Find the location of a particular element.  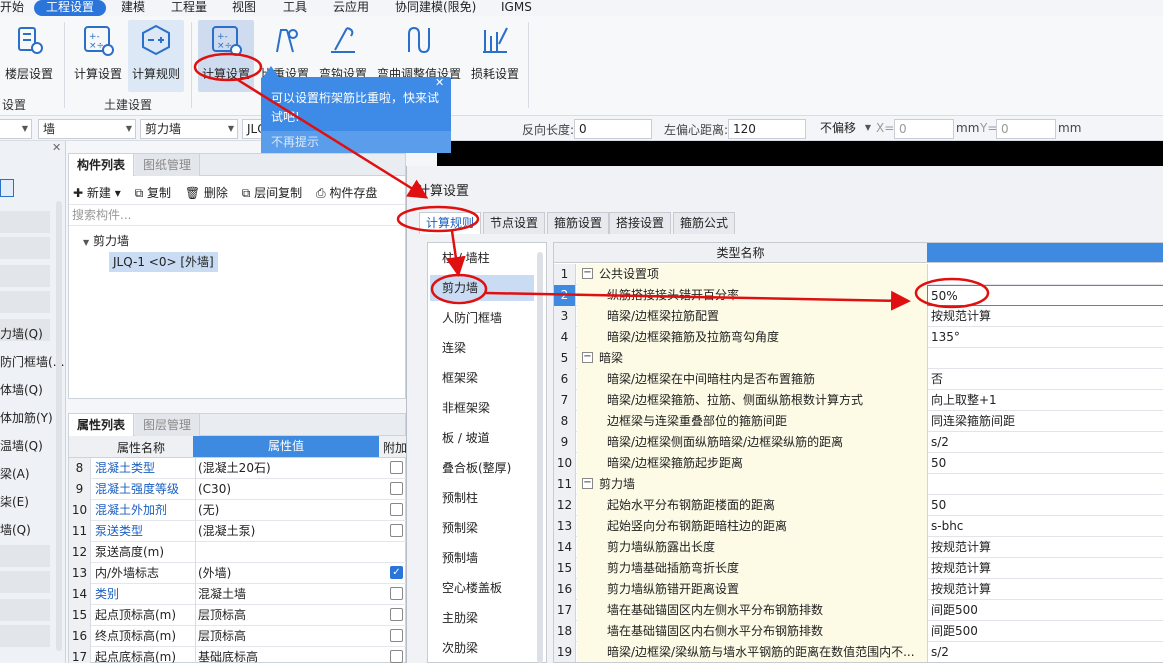

setting-row: 15 剪力墙基础插筋弯折长度 按规范计算 is located at coordinates (858, 568).